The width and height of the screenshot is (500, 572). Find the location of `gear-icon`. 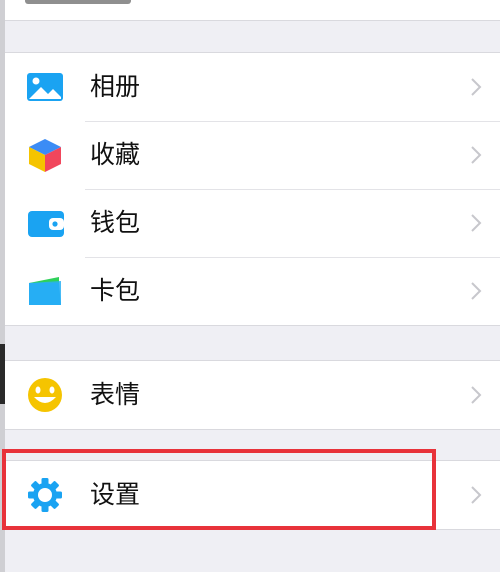

gear-icon is located at coordinates (45, 495).